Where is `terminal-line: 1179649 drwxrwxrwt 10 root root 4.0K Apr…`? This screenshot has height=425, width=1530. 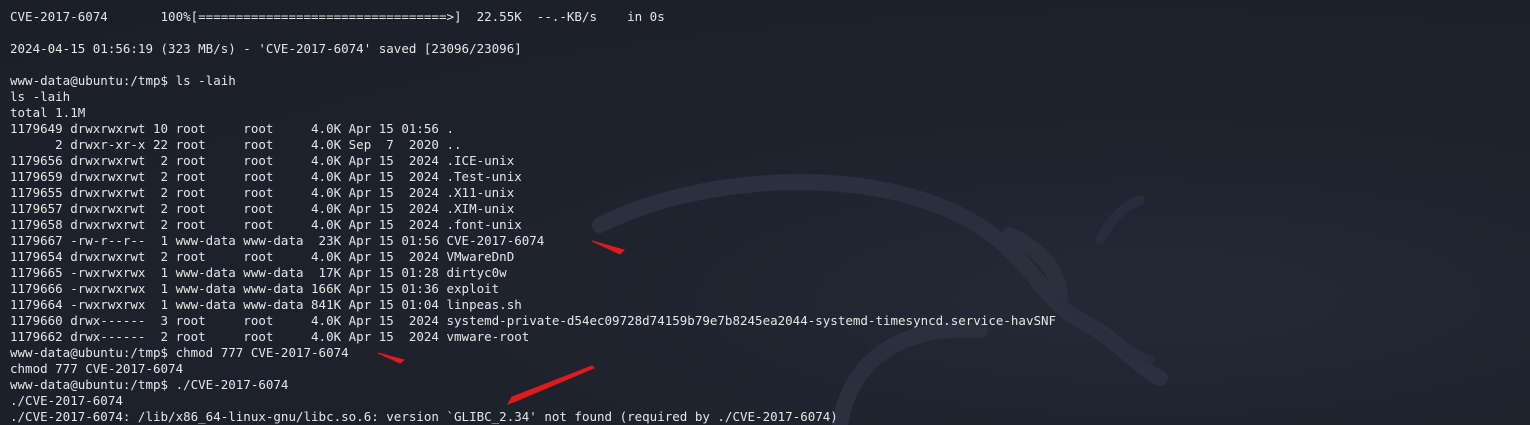 terminal-line: 1179649 drwxrwxrwt 10 root root 4.0K Apr… is located at coordinates (232, 128).